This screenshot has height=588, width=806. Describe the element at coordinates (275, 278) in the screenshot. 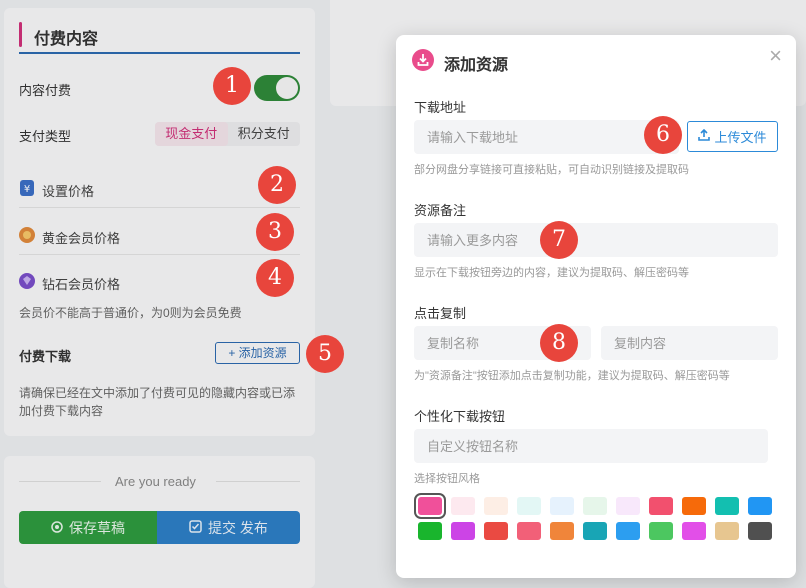

I see `marker-4: 4` at that location.